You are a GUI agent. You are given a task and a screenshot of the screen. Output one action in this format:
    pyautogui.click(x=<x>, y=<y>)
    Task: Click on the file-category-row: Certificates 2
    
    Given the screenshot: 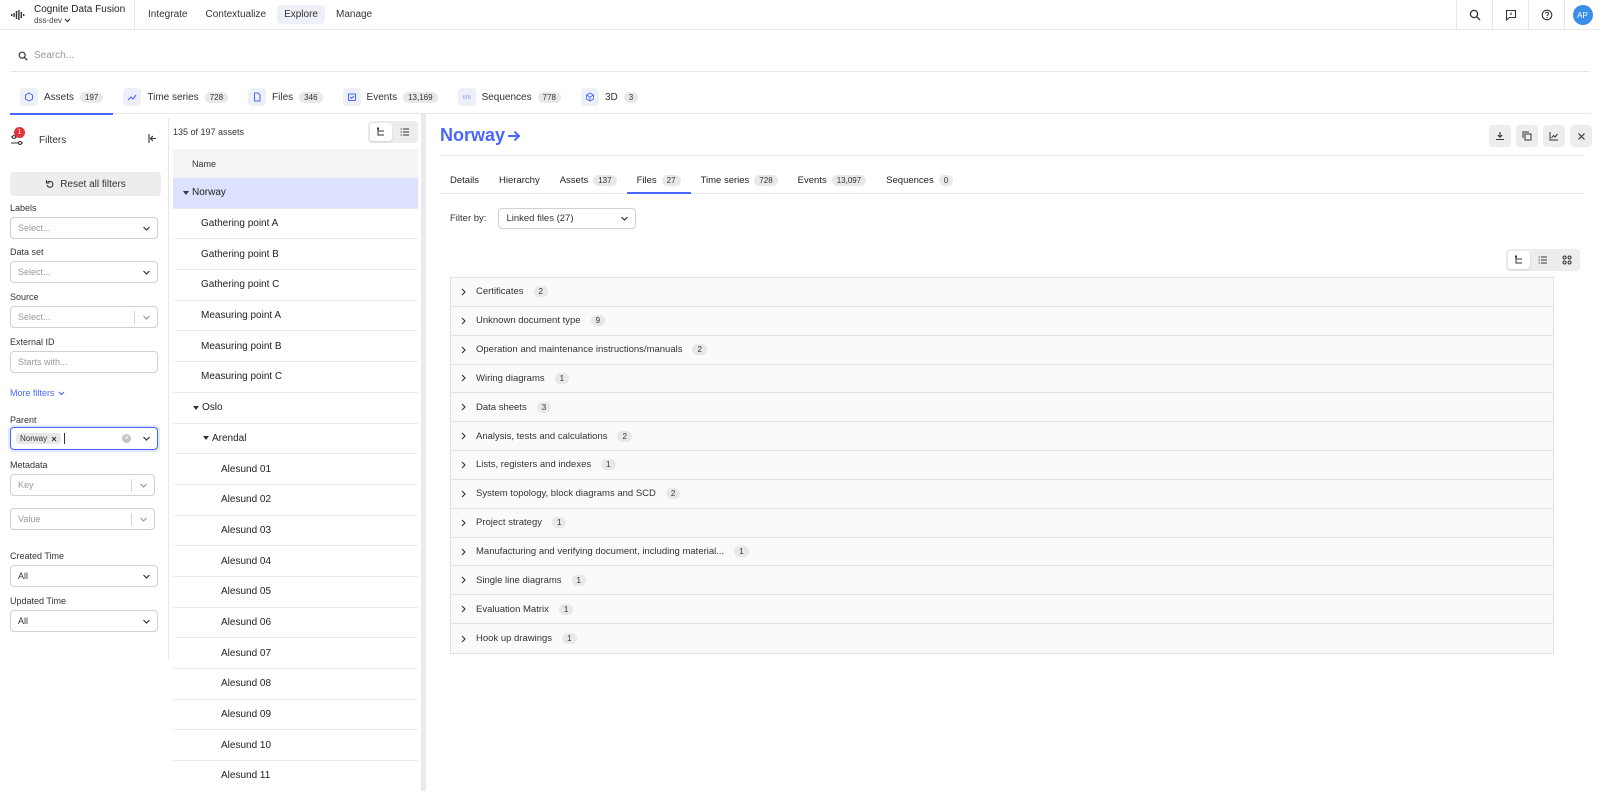 What is the action you would take?
    pyautogui.click(x=1002, y=292)
    